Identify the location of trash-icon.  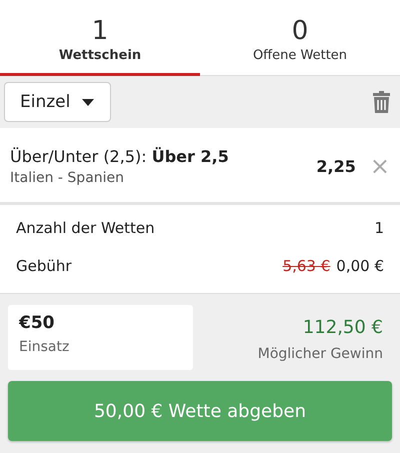
(381, 102).